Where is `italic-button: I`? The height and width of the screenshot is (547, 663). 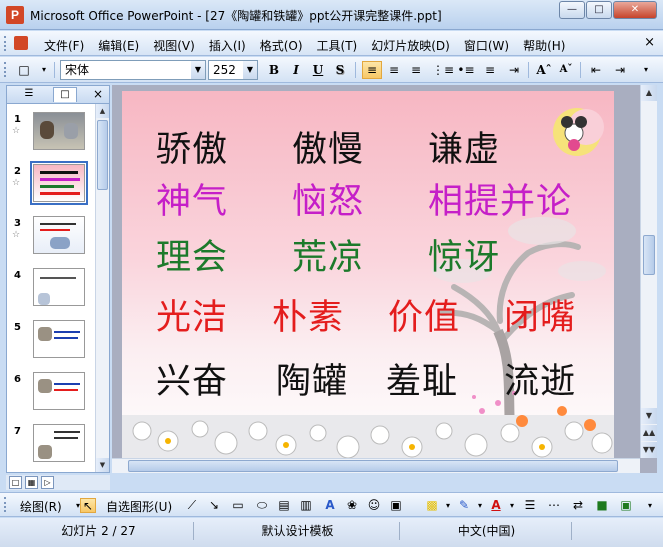
italic-button: I is located at coordinates (296, 70).